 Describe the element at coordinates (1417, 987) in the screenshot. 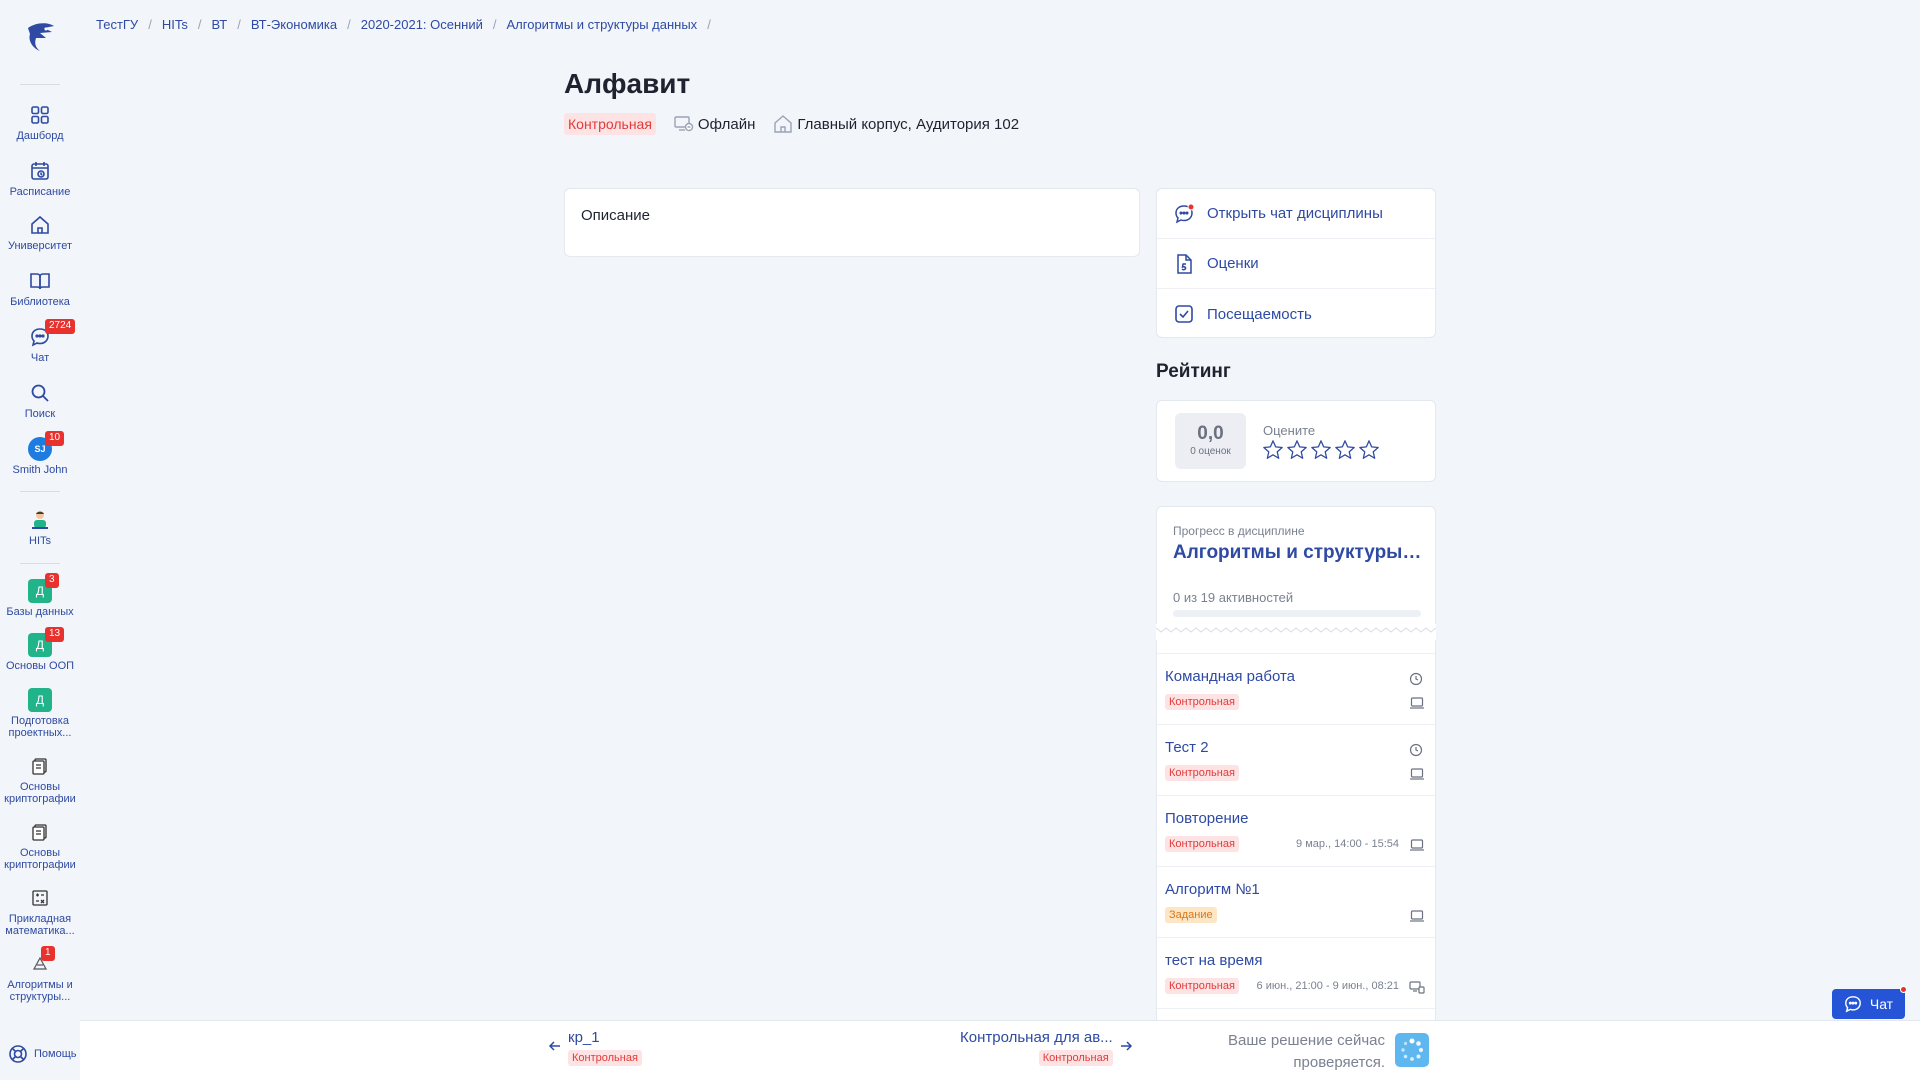

I see `hybrid-format-icon` at that location.